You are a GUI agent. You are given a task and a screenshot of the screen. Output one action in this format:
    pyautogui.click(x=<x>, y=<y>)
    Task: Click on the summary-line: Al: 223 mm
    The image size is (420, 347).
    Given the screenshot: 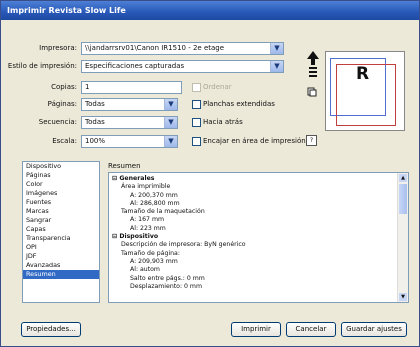 What is the action you would take?
    pyautogui.click(x=148, y=228)
    